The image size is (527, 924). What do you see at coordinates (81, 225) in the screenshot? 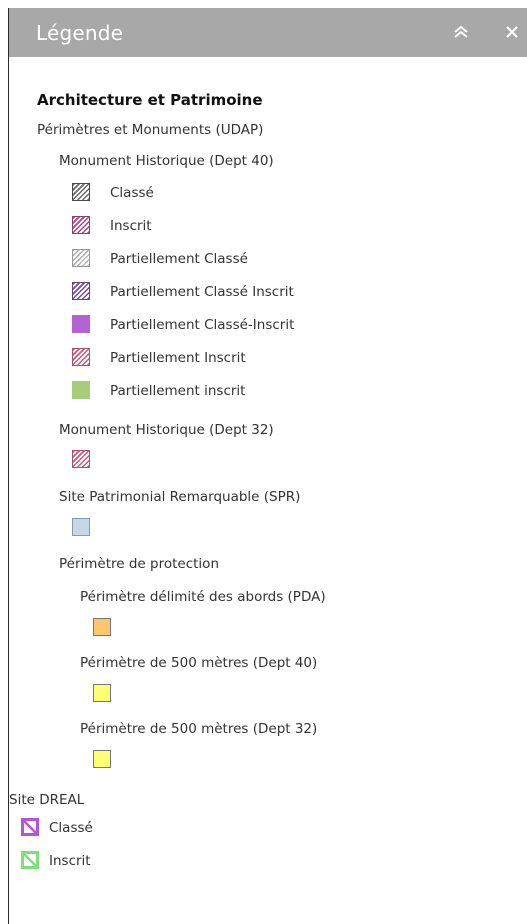
I see `legend-symbol-inscrit` at bounding box center [81, 225].